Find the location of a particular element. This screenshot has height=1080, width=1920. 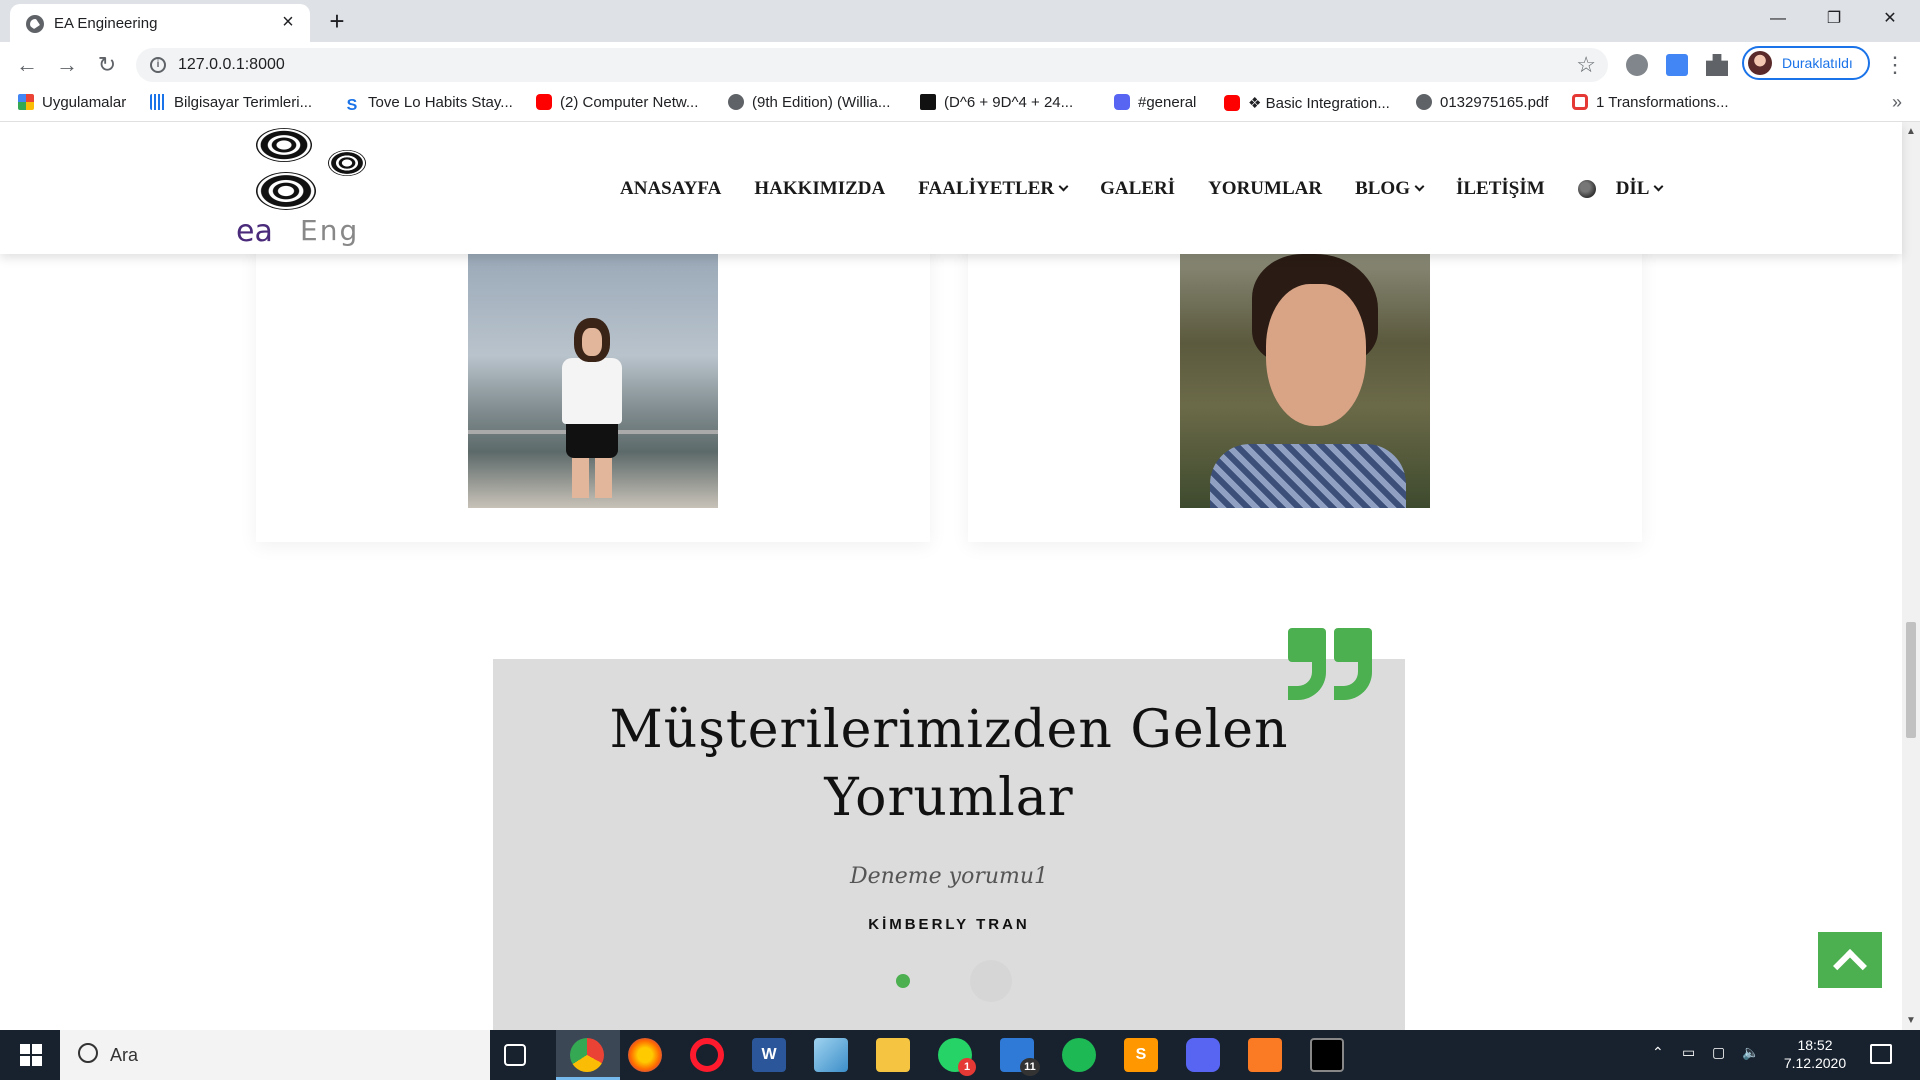

windows-taskbar: Ara W 1 11 S ⌃ ▭ ▢ 🔈 18:52 7.12.2020 is located at coordinates (960, 1055).